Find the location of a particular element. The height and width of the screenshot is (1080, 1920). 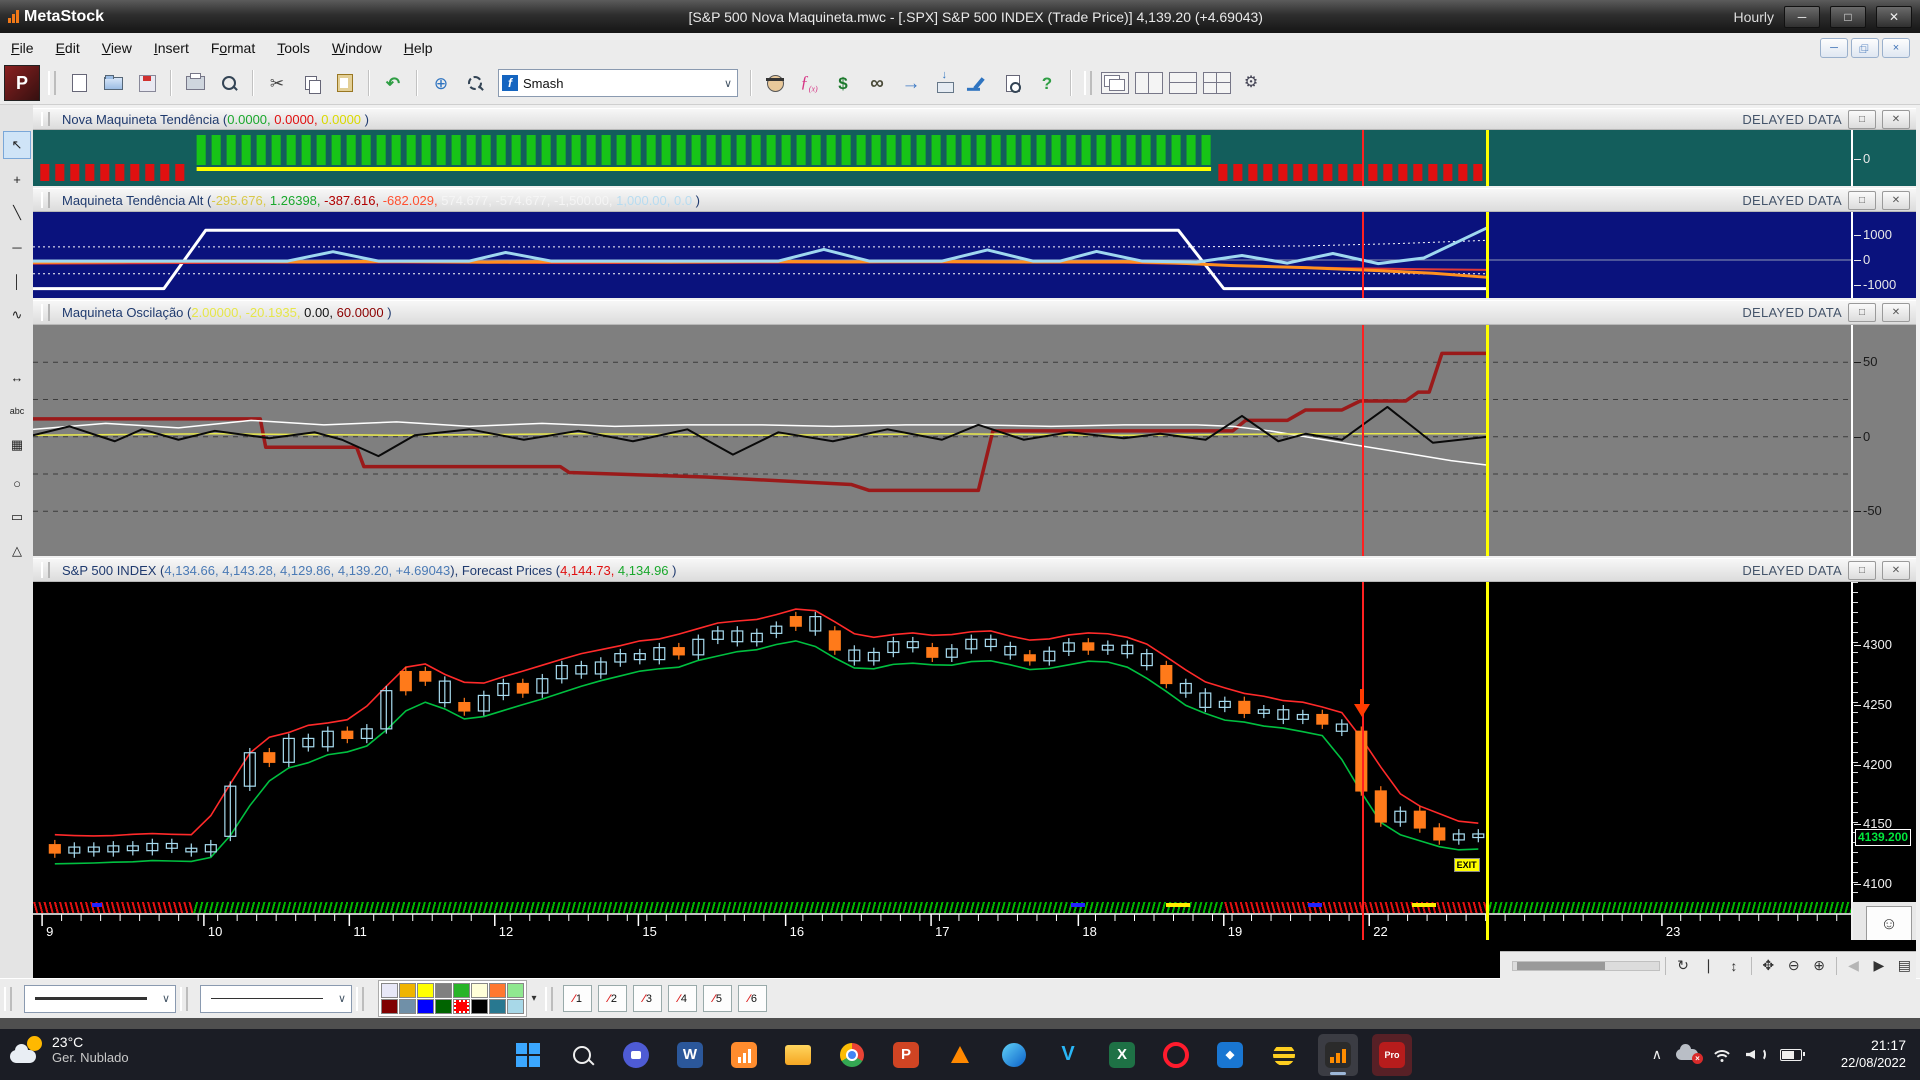

line-style-combo: ∨ is located at coordinates (100, 998).